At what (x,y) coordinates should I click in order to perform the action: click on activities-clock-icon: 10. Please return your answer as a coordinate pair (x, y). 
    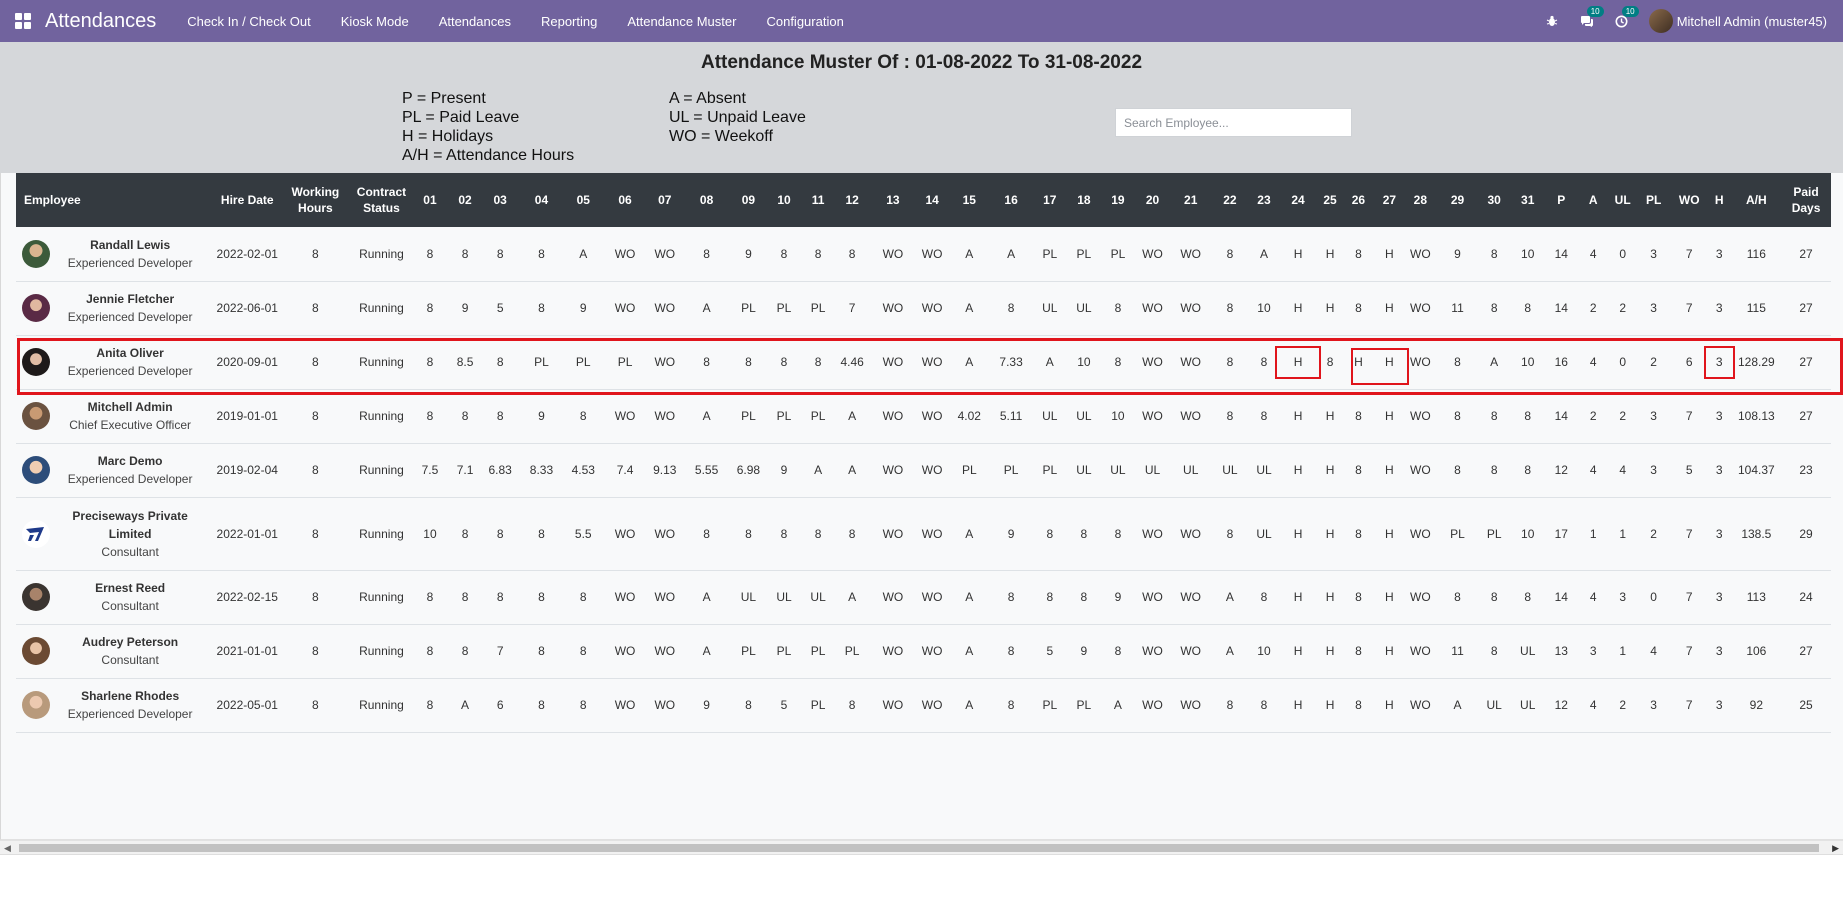
    Looking at the image, I should click on (1626, 17).